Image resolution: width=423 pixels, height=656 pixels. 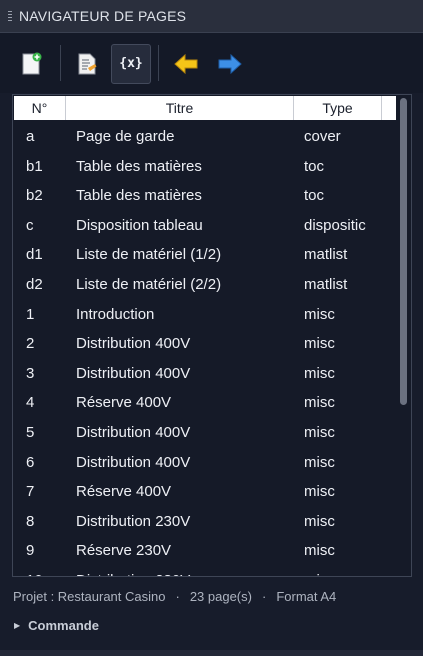 I want to click on variables-icon: {x}, so click(x=131, y=63).